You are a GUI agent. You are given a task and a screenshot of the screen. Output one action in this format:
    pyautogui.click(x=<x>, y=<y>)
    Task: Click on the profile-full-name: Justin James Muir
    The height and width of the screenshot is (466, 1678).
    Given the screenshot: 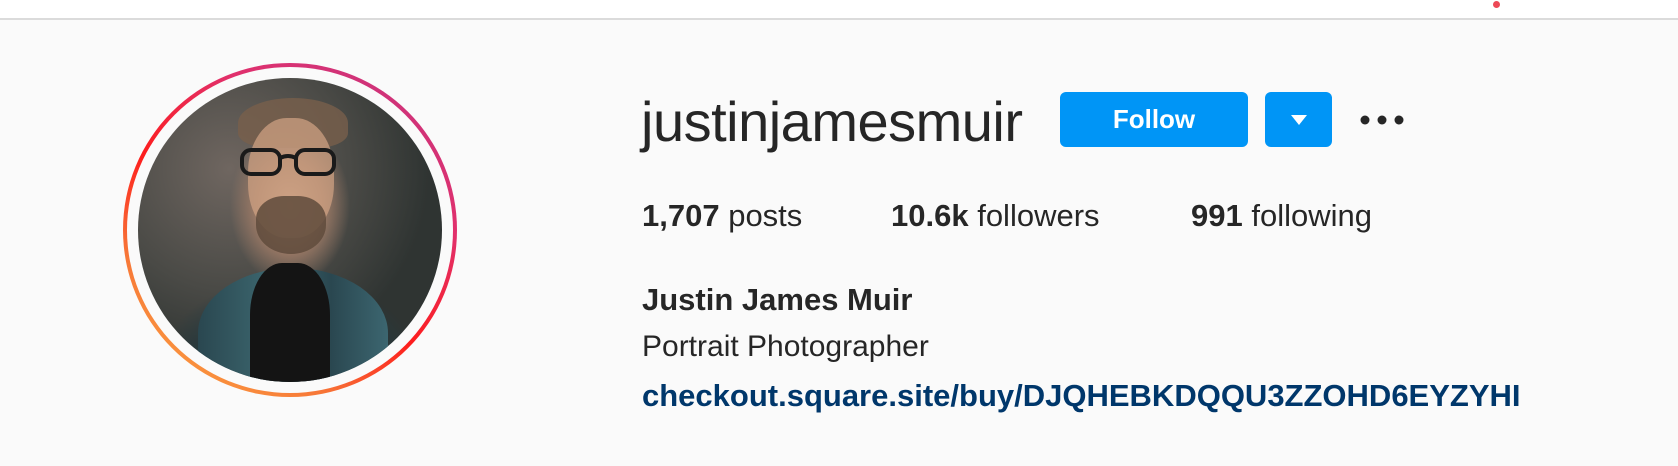 What is the action you would take?
    pyautogui.click(x=777, y=299)
    